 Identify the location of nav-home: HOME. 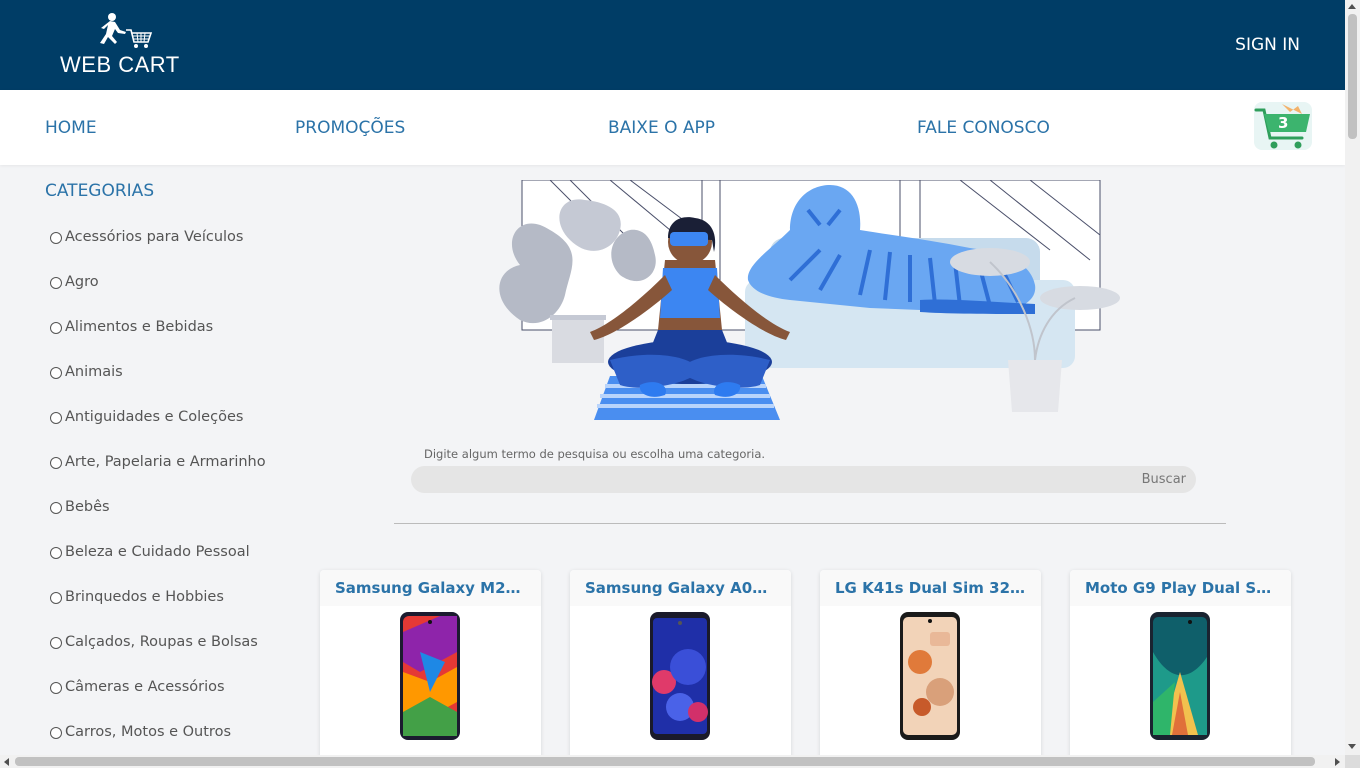
(71, 128).